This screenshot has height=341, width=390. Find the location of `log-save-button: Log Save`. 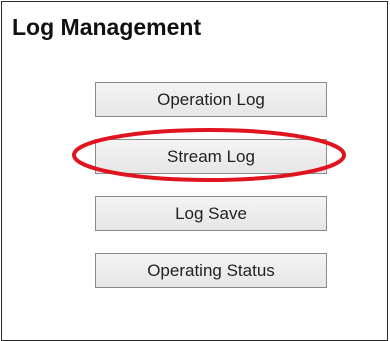

log-save-button: Log Save is located at coordinates (211, 213).